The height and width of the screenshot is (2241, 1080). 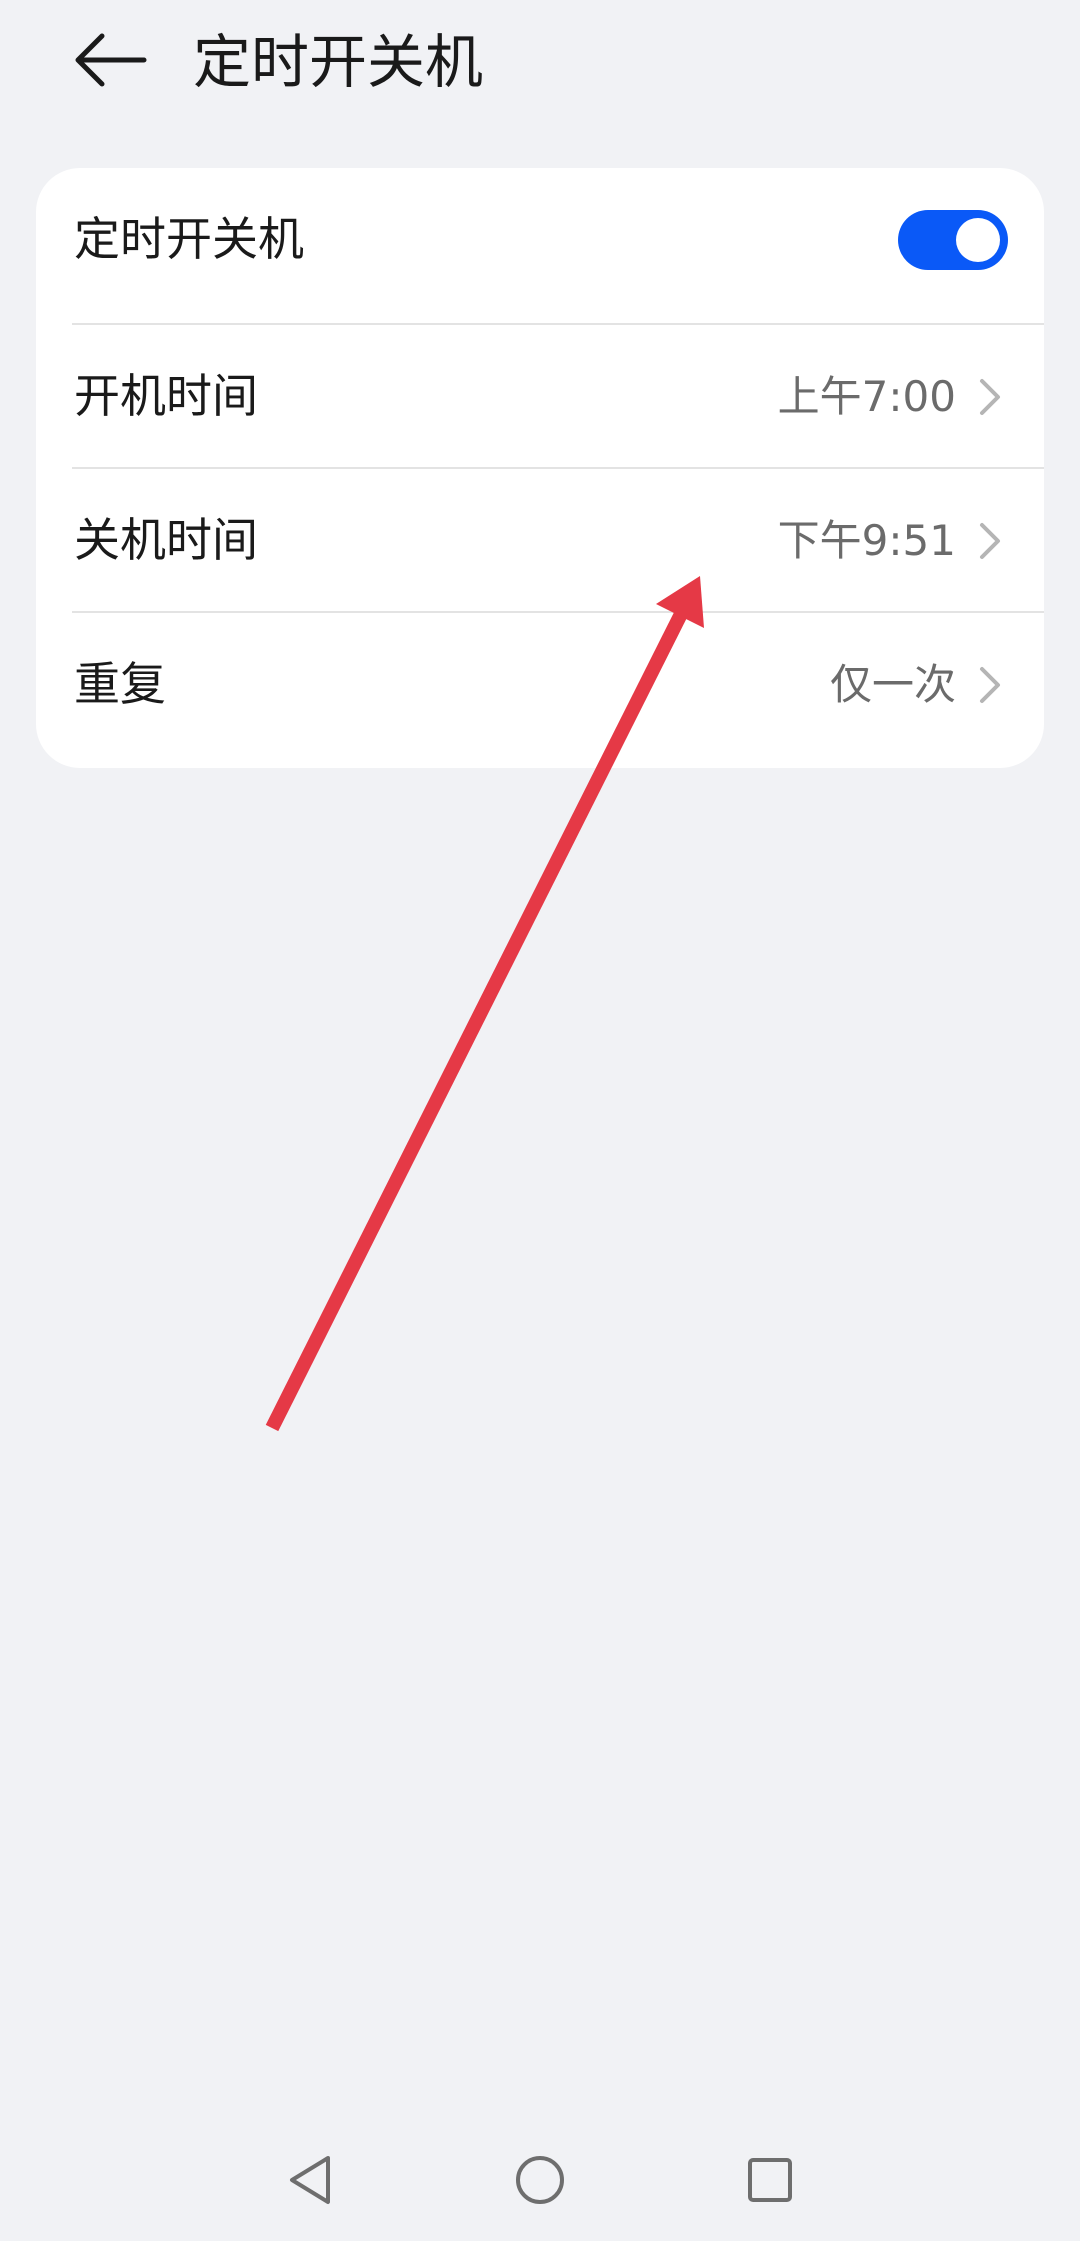 What do you see at coordinates (866, 396) in the screenshot?
I see `power-on-time-value: 上午7:00` at bounding box center [866, 396].